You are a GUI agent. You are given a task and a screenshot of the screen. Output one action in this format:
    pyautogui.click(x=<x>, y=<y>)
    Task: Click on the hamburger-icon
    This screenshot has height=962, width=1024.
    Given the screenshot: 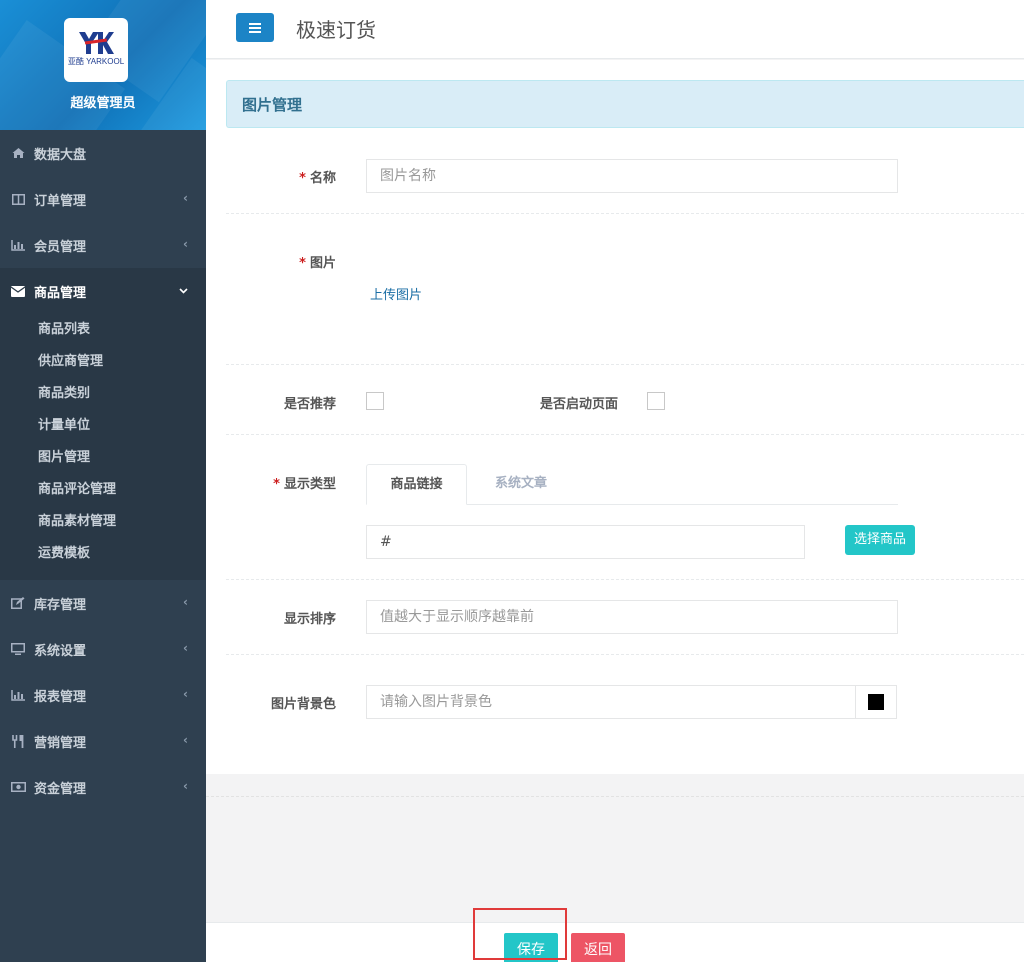 What is the action you would take?
    pyautogui.click(x=255, y=27)
    